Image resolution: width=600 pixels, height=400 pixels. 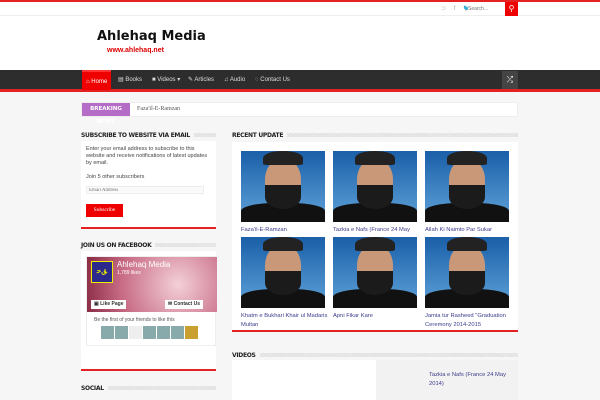 What do you see at coordinates (92, 388) in the screenshot?
I see `title-text: SOCIAL` at bounding box center [92, 388].